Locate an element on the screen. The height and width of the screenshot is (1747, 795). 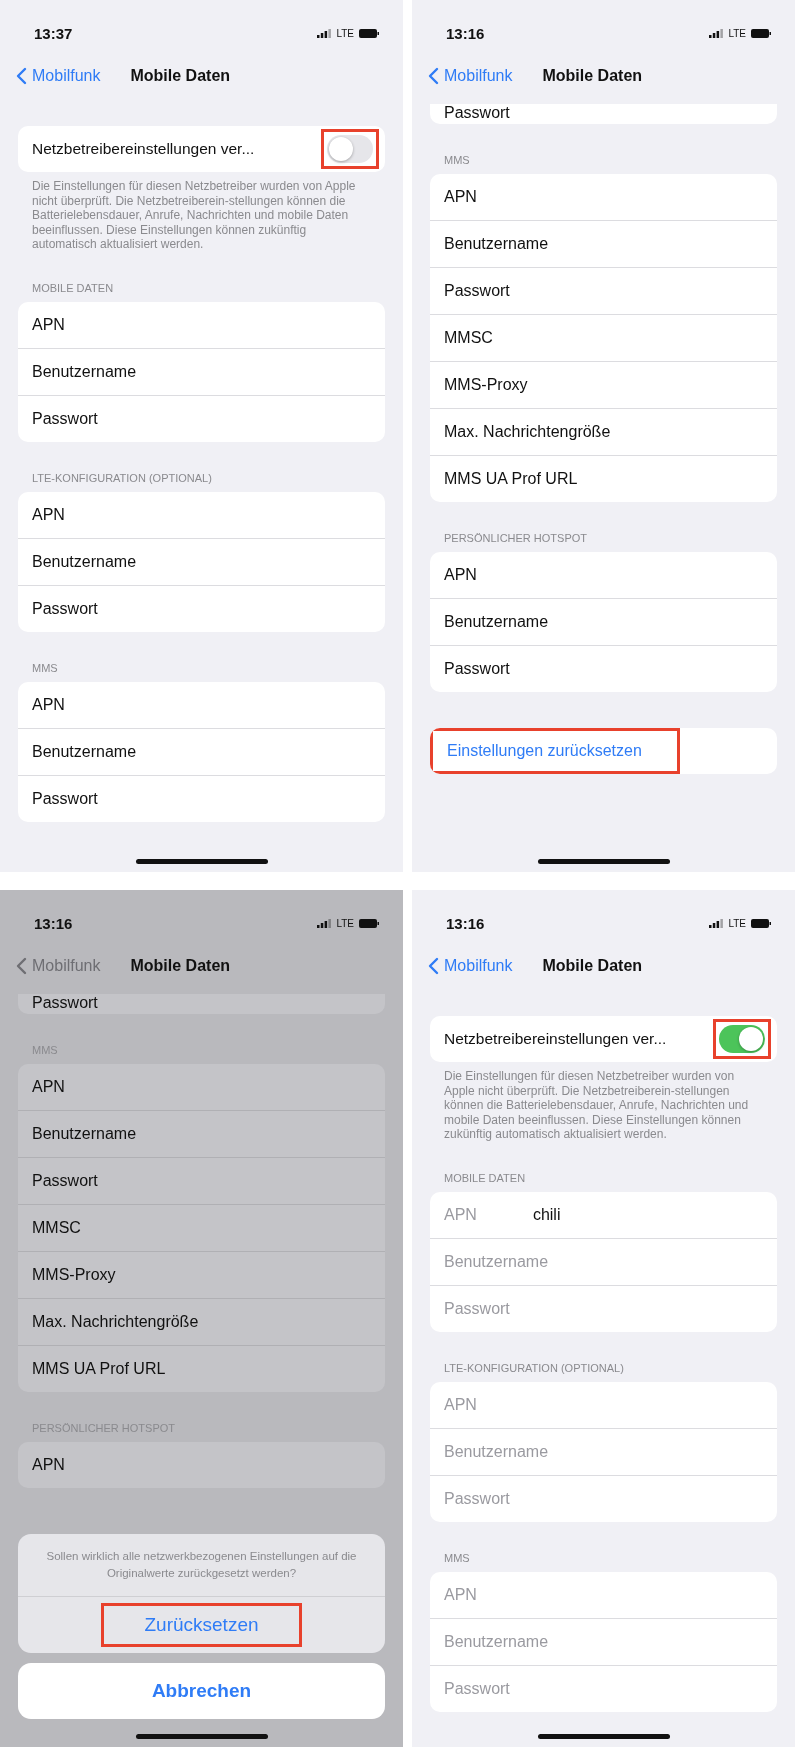
section-header: MMS is located at coordinates (457, 160).